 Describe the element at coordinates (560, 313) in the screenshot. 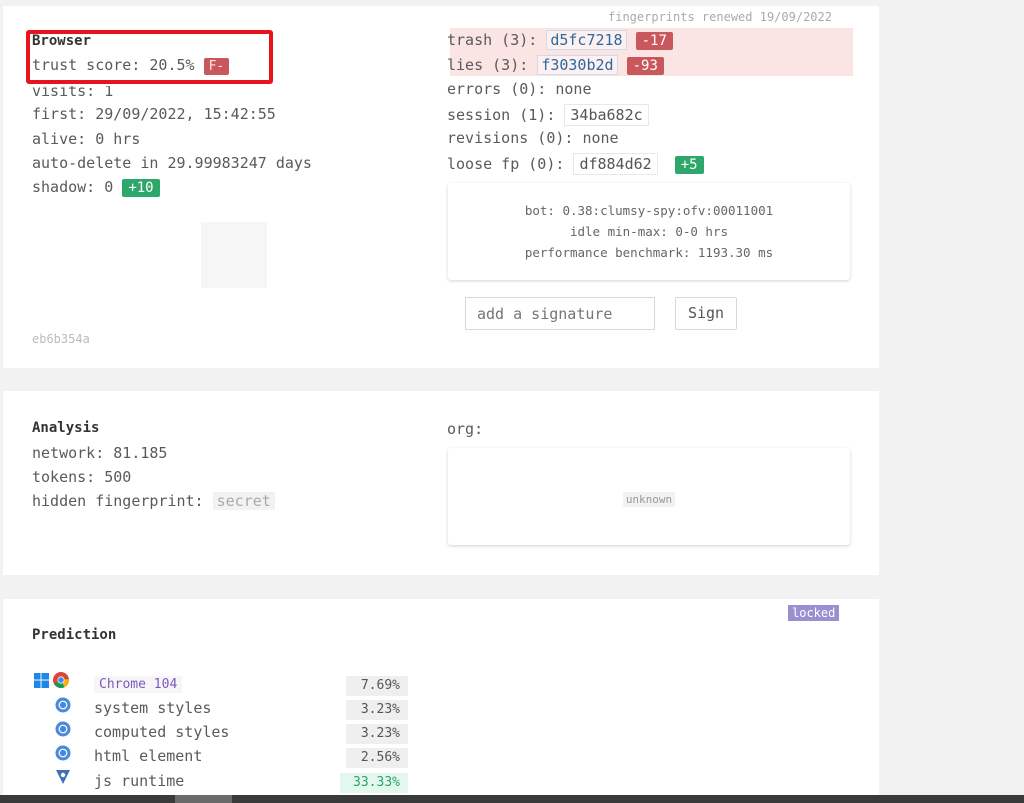

I see `signature-input` at that location.